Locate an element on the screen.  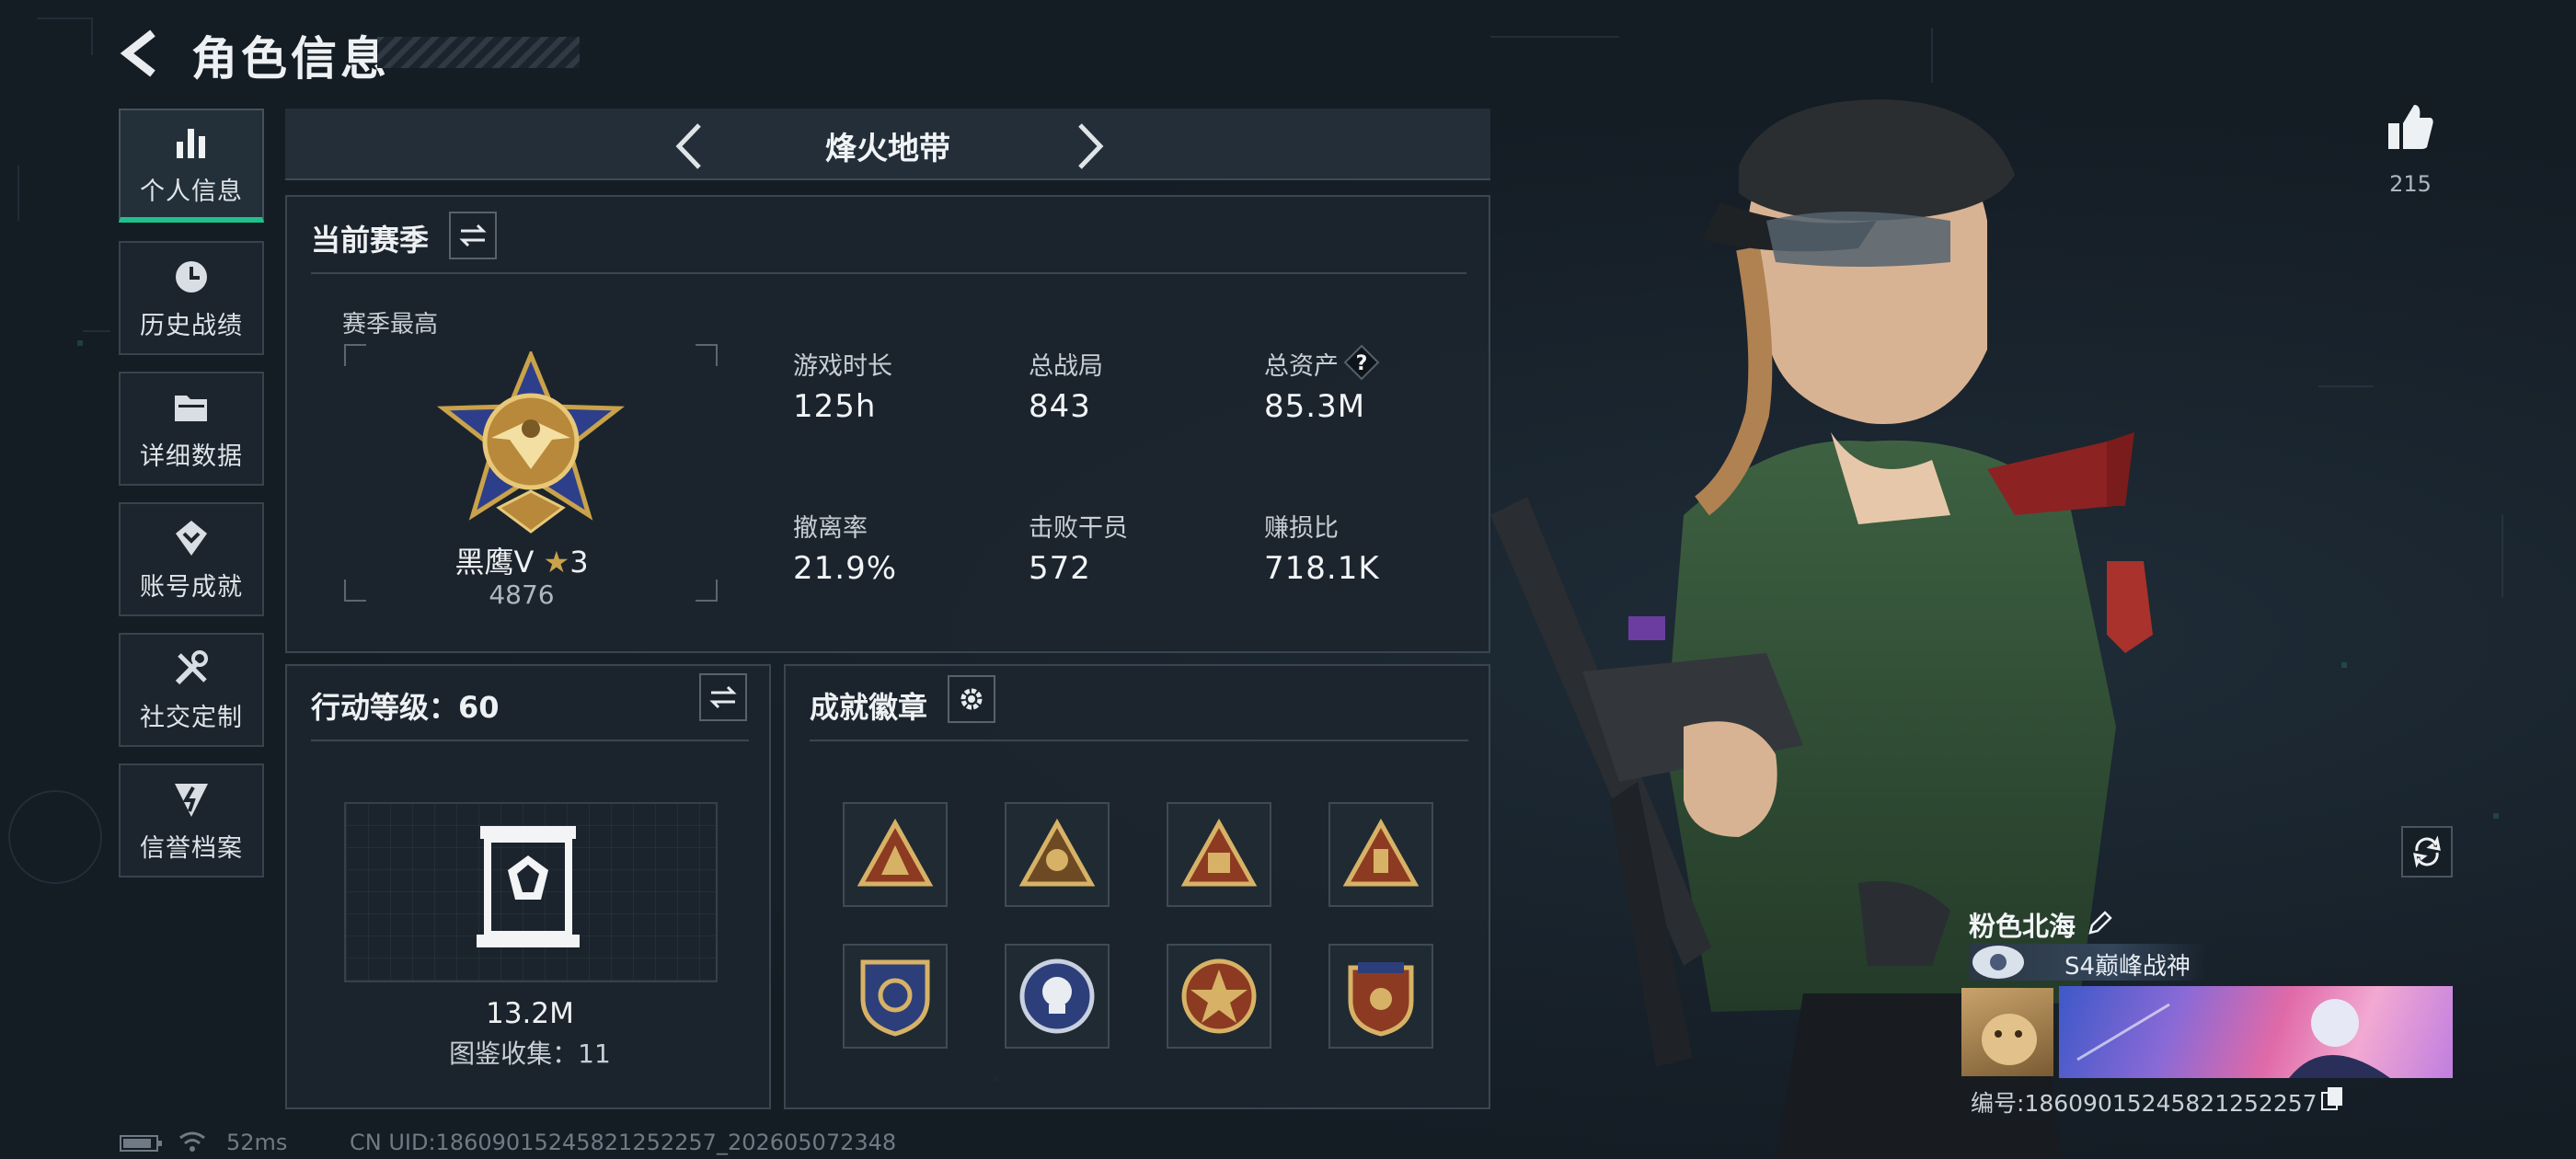
ping-value: 52ms is located at coordinates (257, 1142).